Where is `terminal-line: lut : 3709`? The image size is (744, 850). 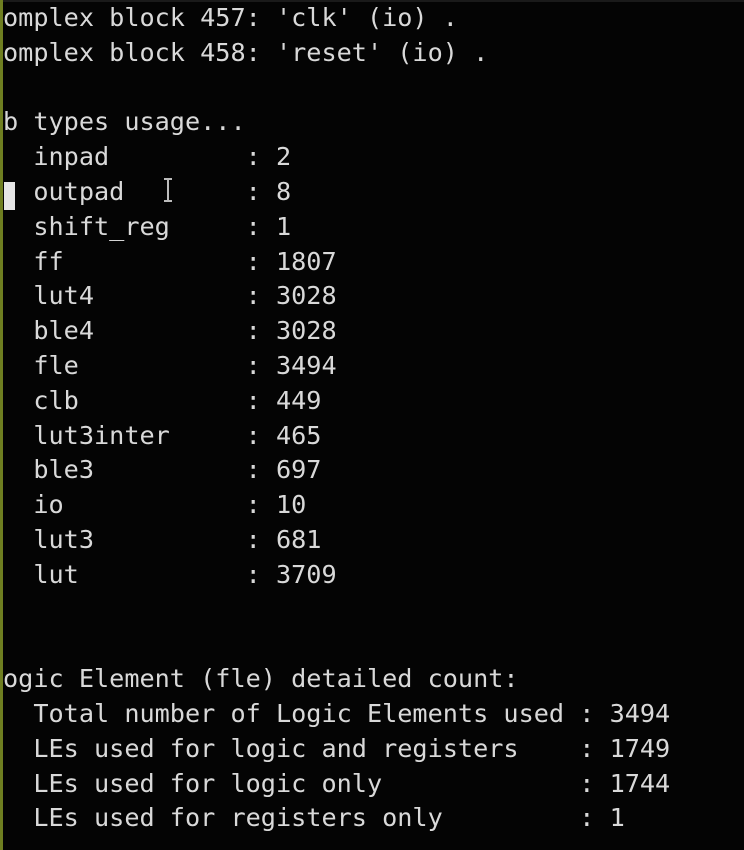 terminal-line: lut : 3709 is located at coordinates (170, 574).